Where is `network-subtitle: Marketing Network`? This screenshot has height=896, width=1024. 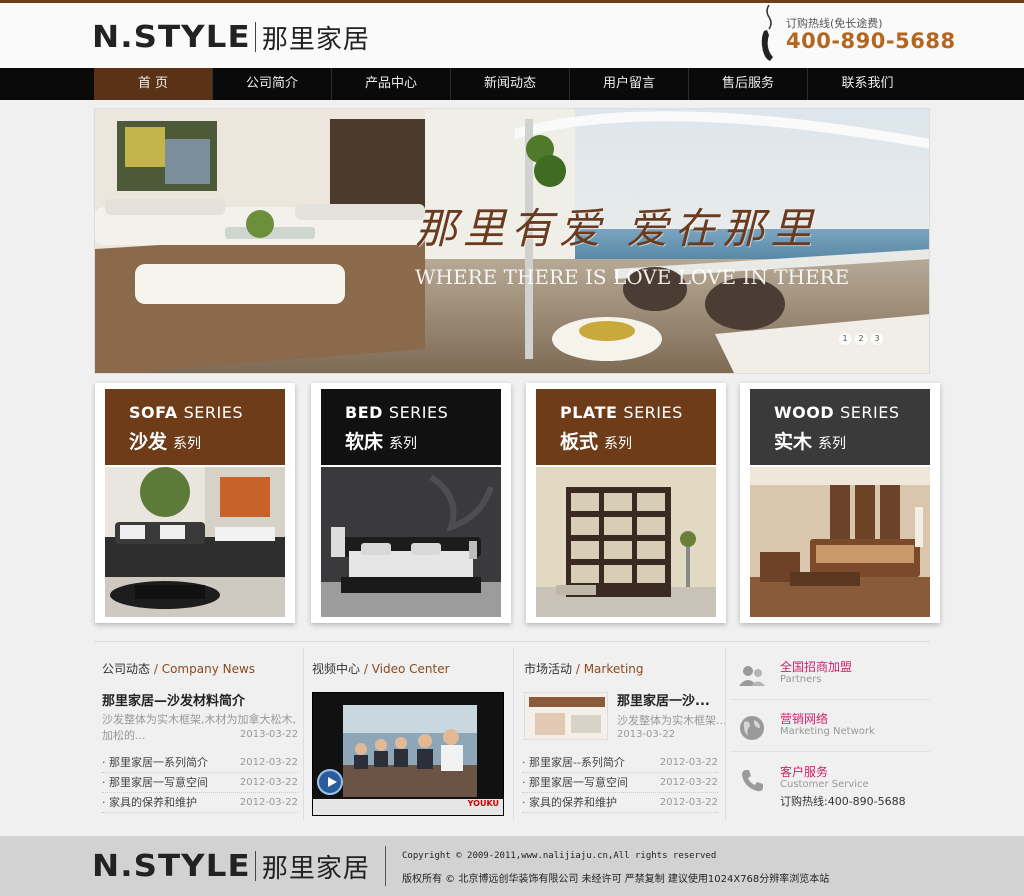
network-subtitle: Marketing Network is located at coordinates (827, 731).